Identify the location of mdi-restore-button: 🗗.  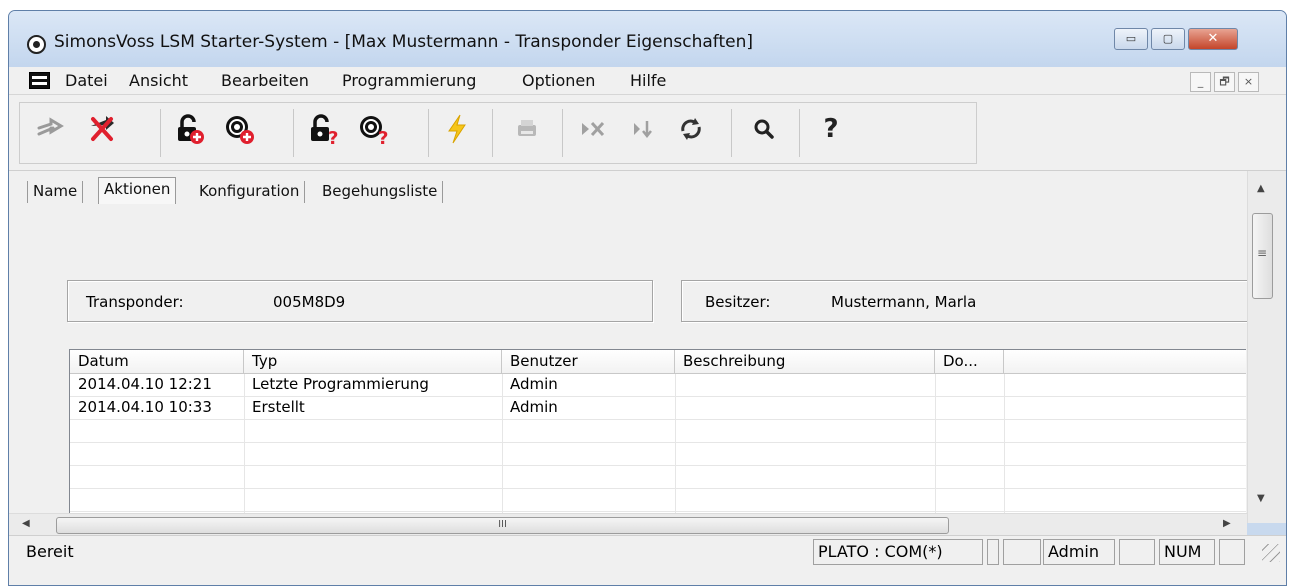
(1224, 82).